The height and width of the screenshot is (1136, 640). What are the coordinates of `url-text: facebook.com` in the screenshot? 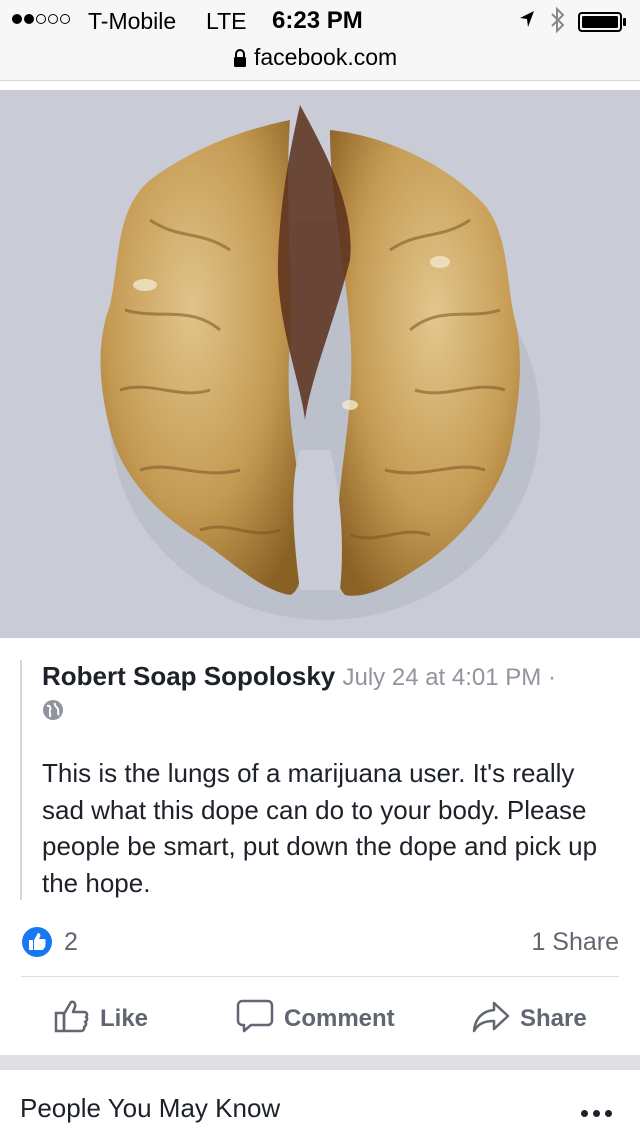 It's located at (325, 57).